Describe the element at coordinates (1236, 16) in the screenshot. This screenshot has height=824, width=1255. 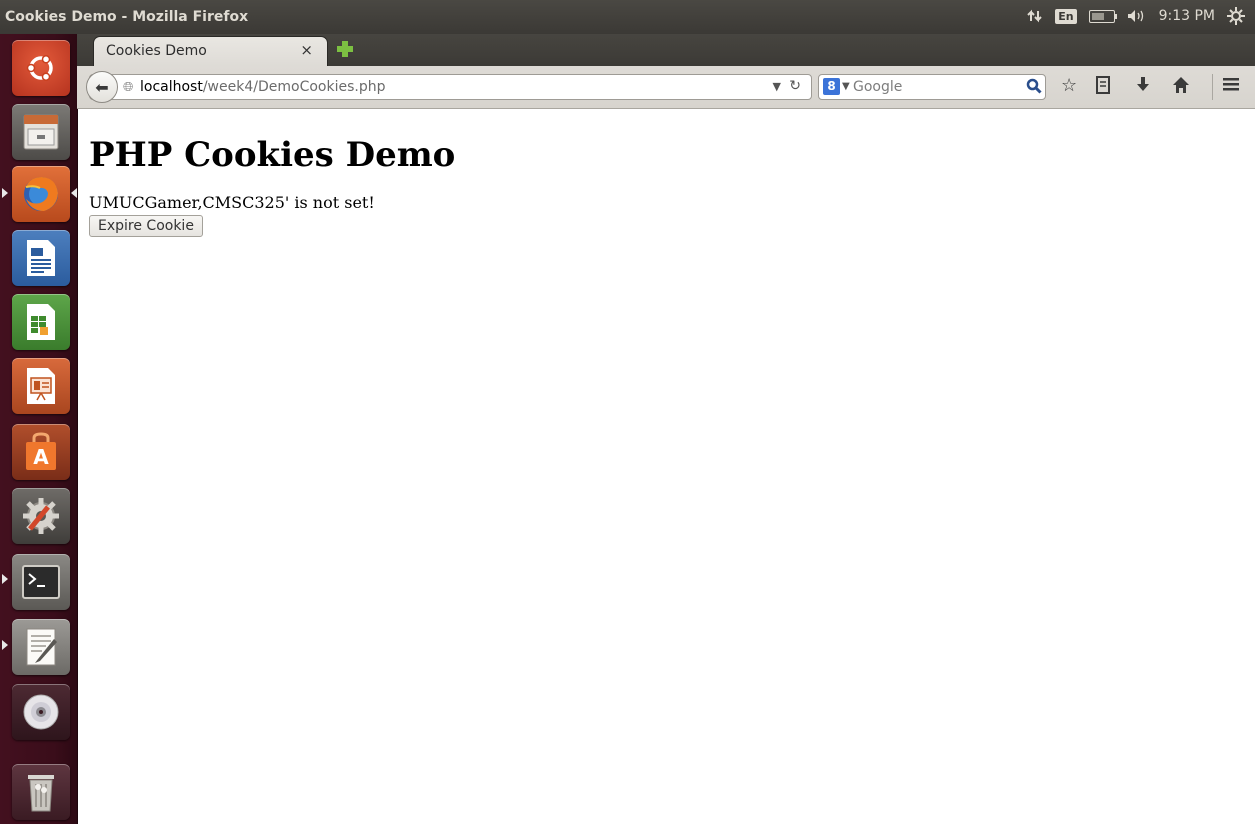
I see `gear-icon` at that location.